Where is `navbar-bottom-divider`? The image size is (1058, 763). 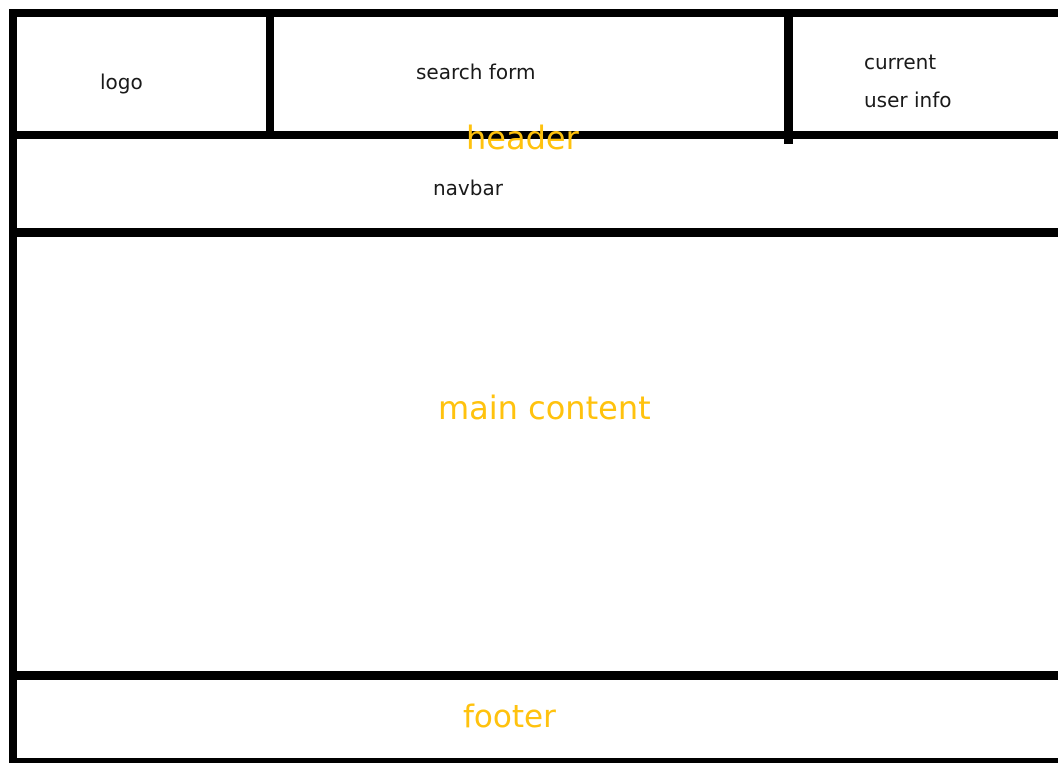
navbar-bottom-divider is located at coordinates (533, 232).